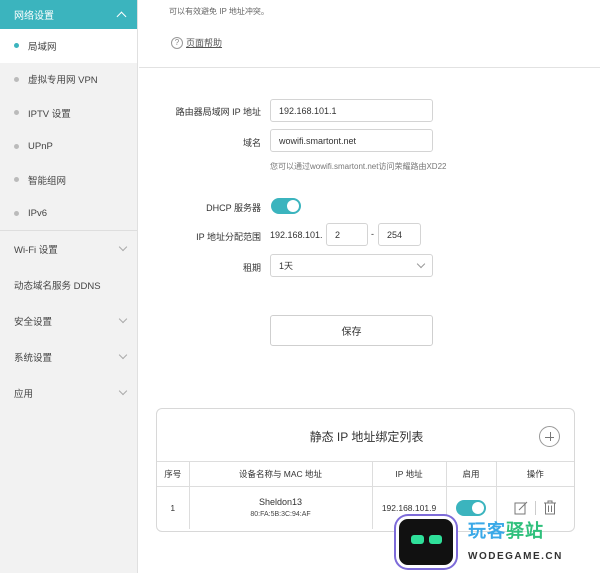 This screenshot has height=573, width=600. Describe the element at coordinates (33, 322) in the screenshot. I see `sidebar-item-label: 安全设置` at that location.